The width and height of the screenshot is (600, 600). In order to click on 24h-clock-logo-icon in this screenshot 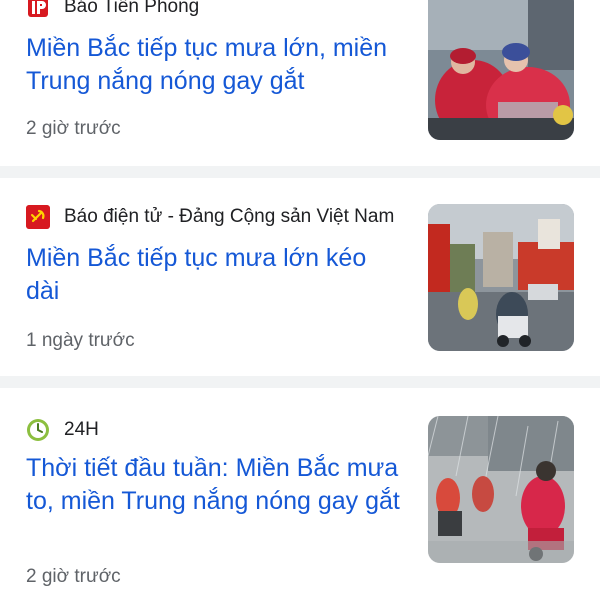, I will do `click(38, 430)`.